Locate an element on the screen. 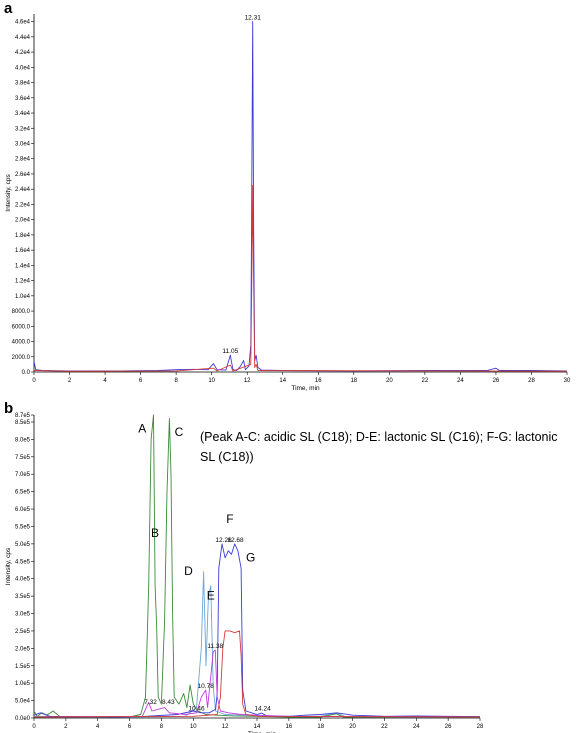 The image size is (576, 733). y-tick-label: 6000.0 is located at coordinates (21, 327).